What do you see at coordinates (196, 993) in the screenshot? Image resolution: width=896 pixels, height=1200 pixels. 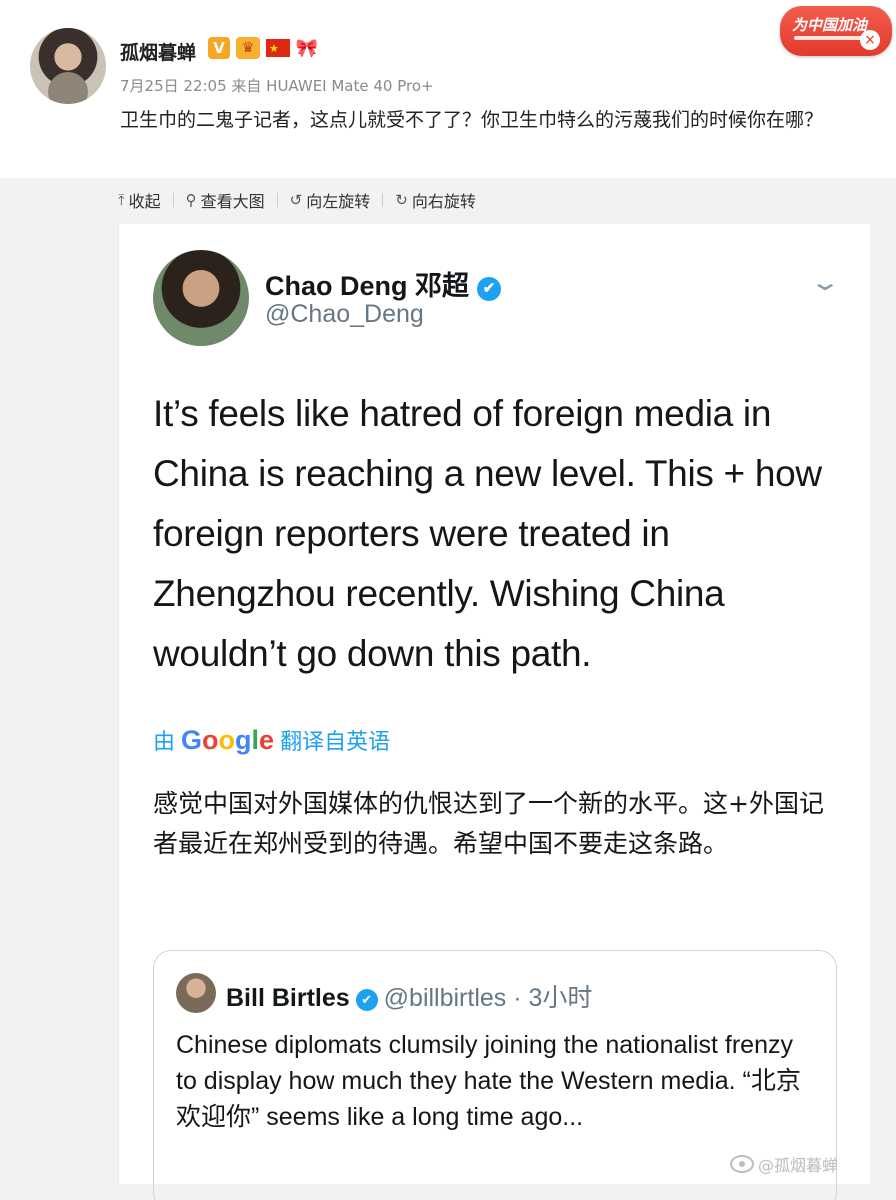 I see `quote-avatar` at bounding box center [196, 993].